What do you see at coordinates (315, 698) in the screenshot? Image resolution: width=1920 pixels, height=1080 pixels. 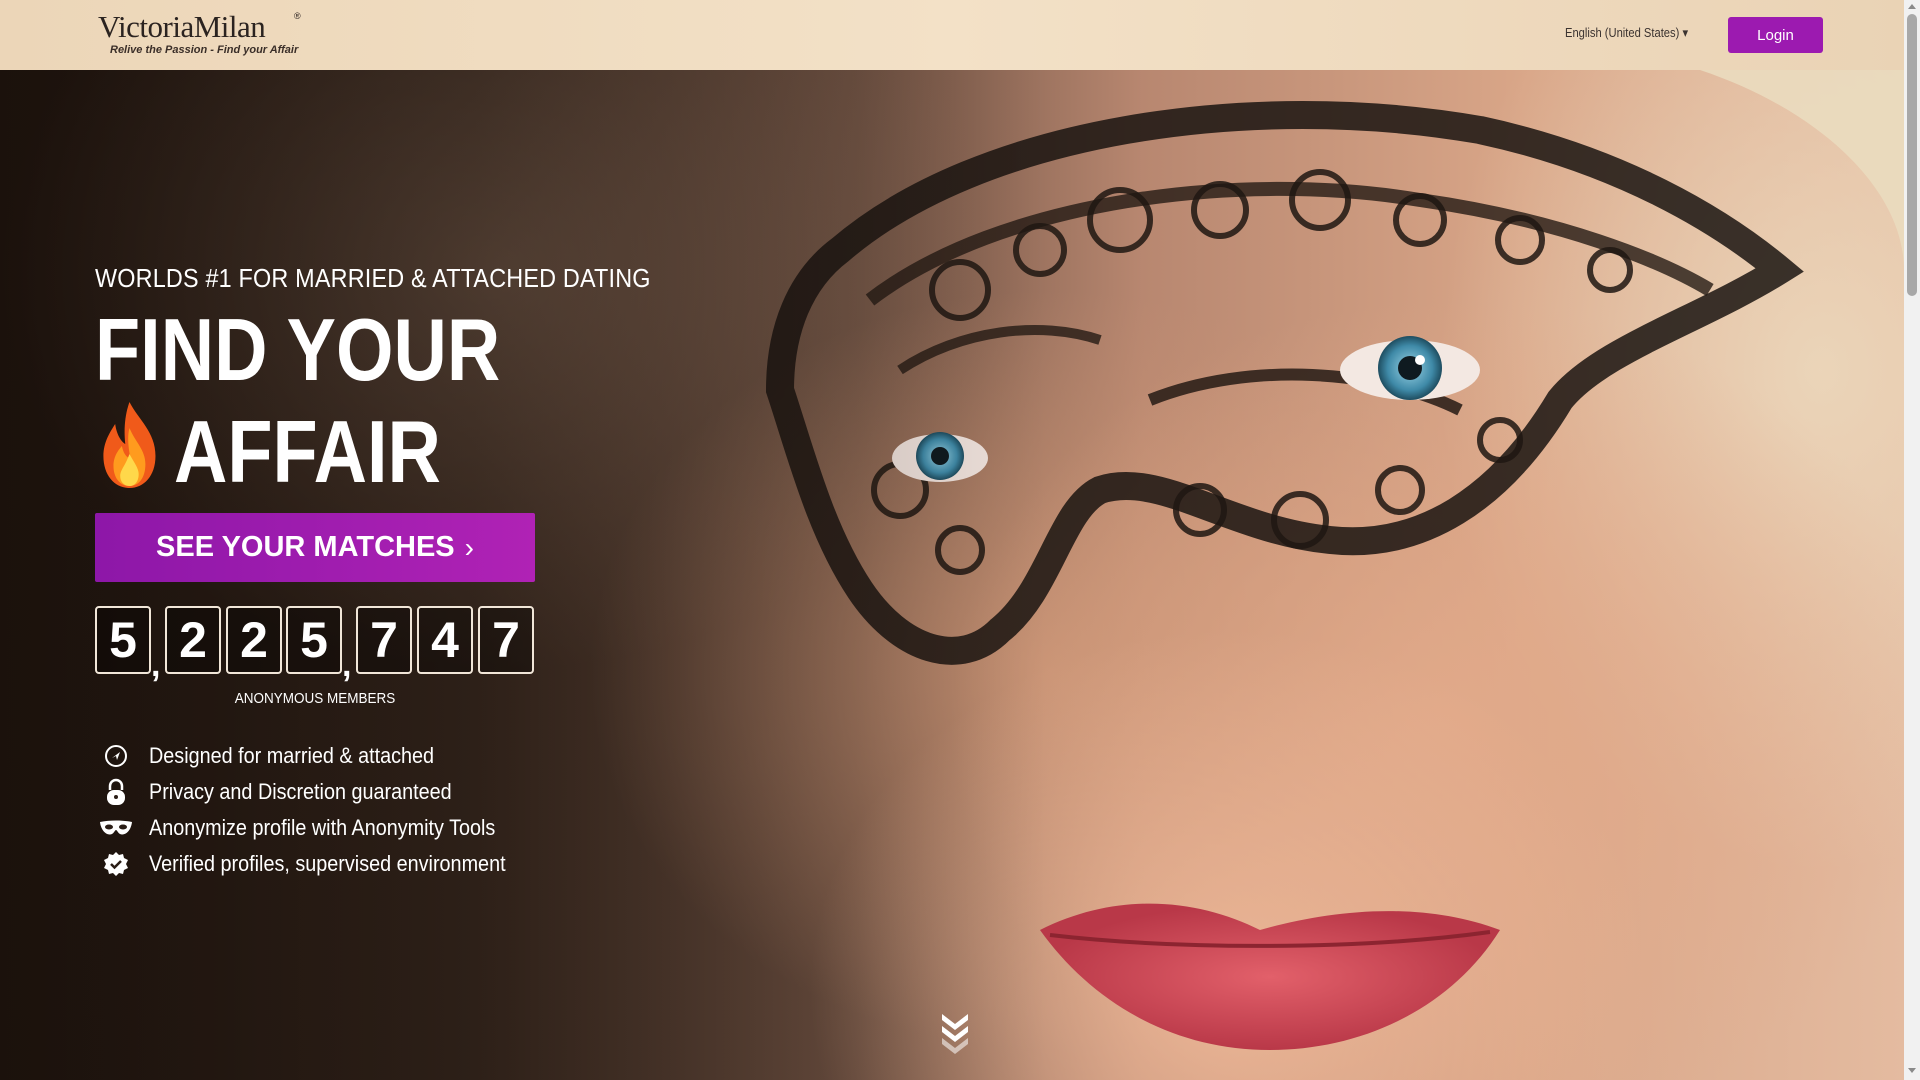 I see `counter-label: ANONYMOUS MEMBERS` at bounding box center [315, 698].